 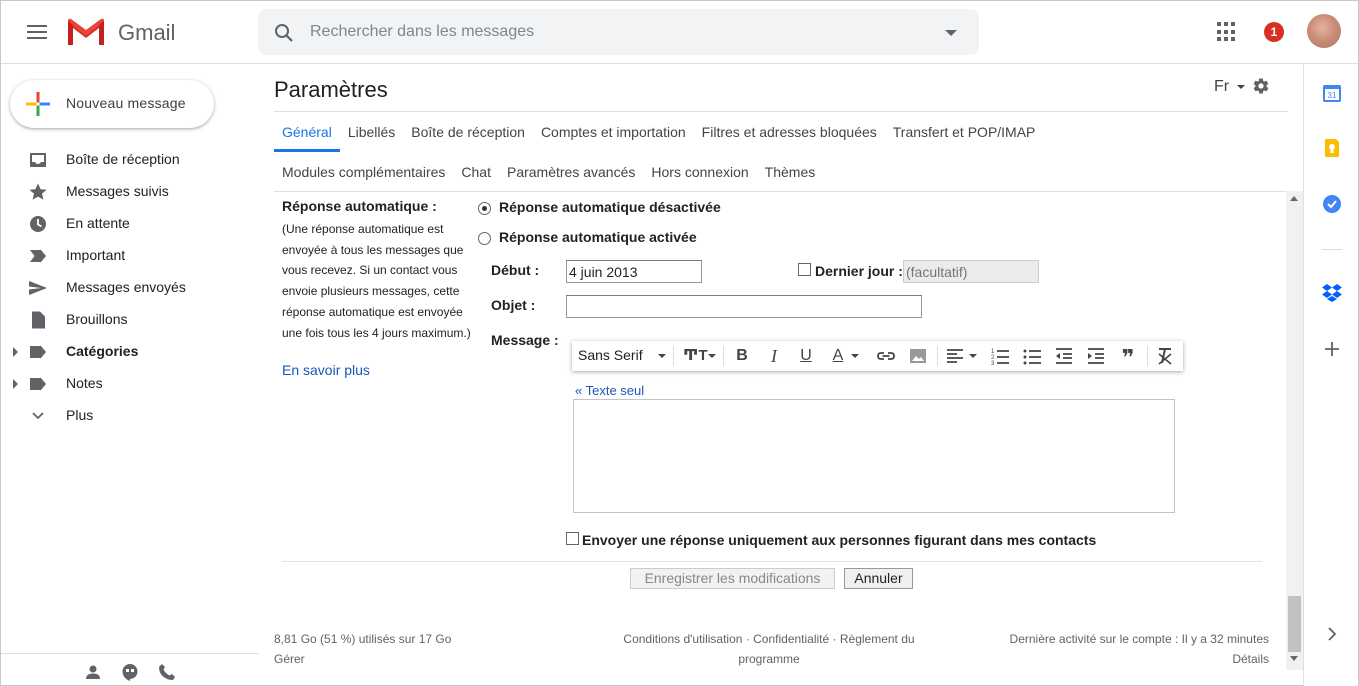 What do you see at coordinates (1096, 356) in the screenshot?
I see `indent-more-icon` at bounding box center [1096, 356].